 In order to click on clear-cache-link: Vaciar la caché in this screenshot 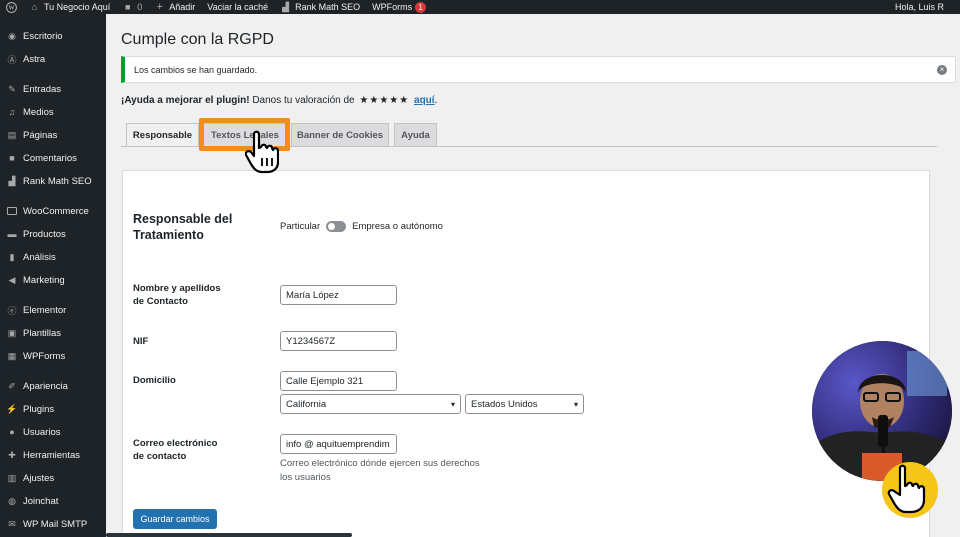, I will do `click(237, 7)`.